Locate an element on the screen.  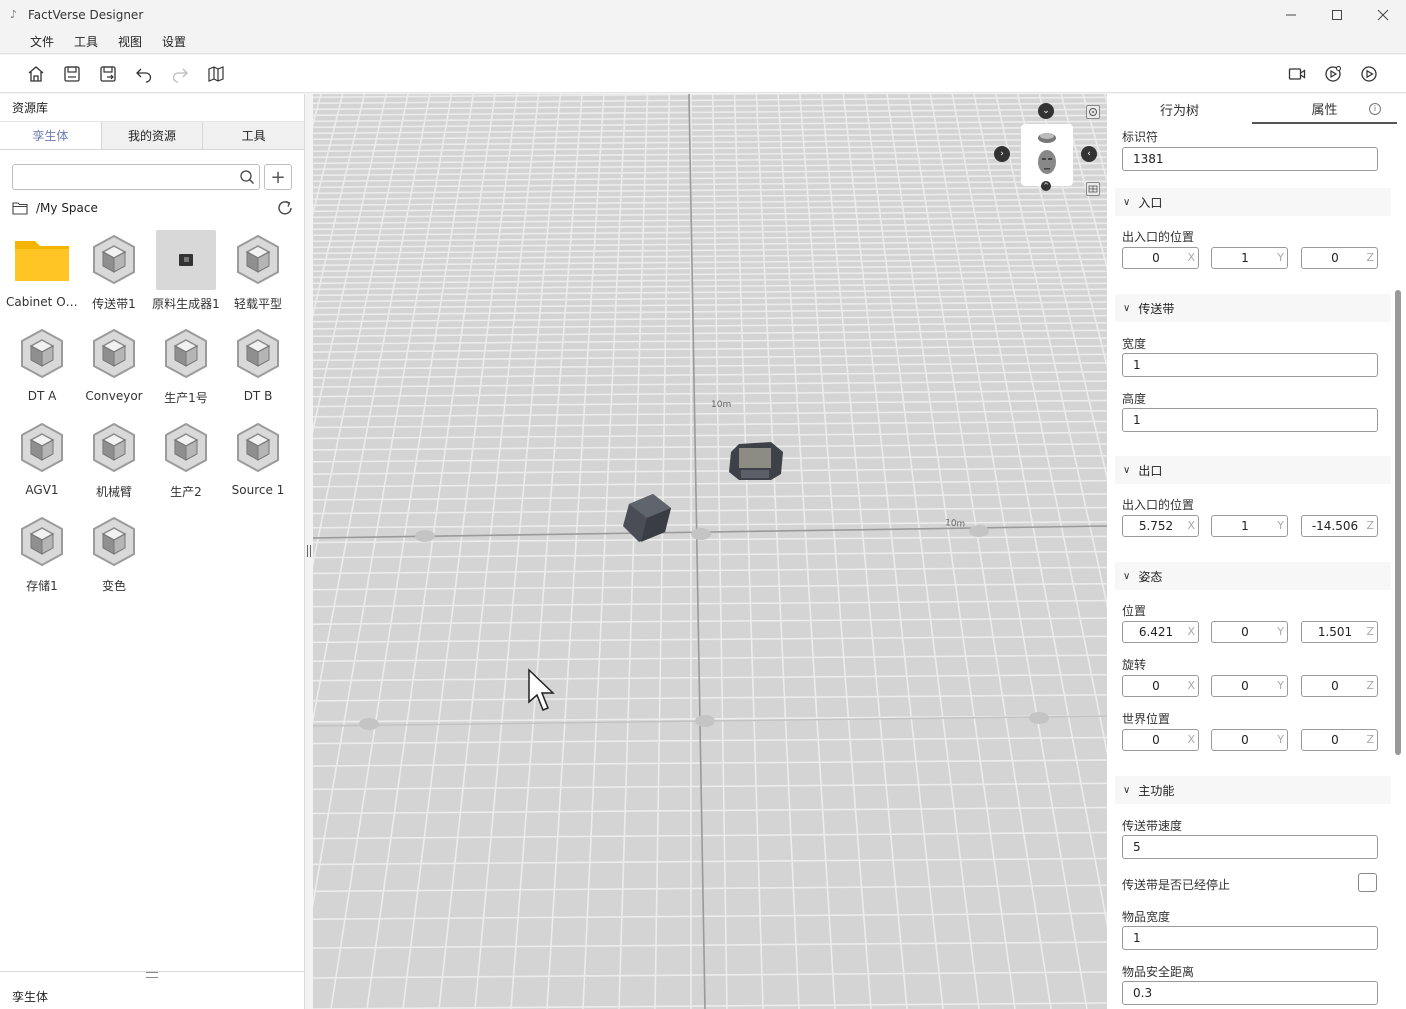
search-box is located at coordinates (136, 177).